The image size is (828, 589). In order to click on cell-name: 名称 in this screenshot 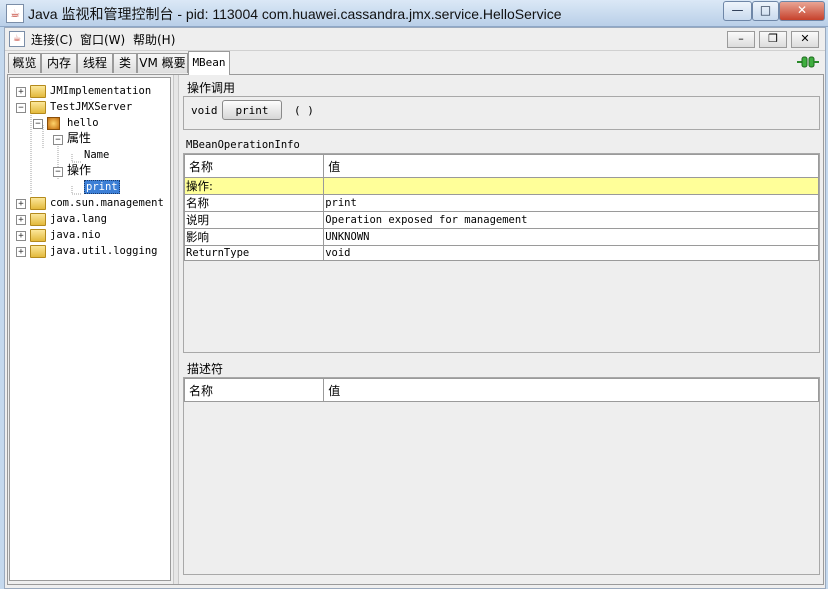, I will do `click(254, 203)`.